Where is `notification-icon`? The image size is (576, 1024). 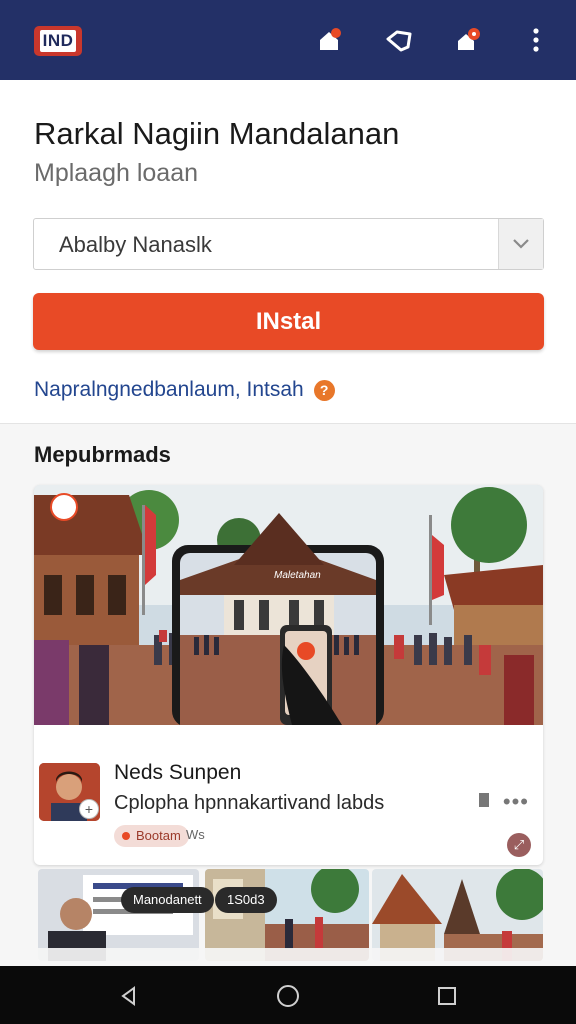
notification-icon is located at coordinates (468, 40).